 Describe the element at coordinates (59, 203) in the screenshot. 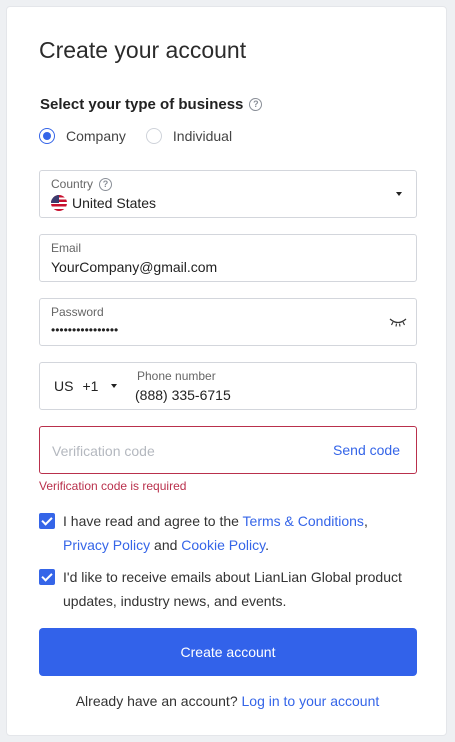

I see `us-flag-icon` at that location.